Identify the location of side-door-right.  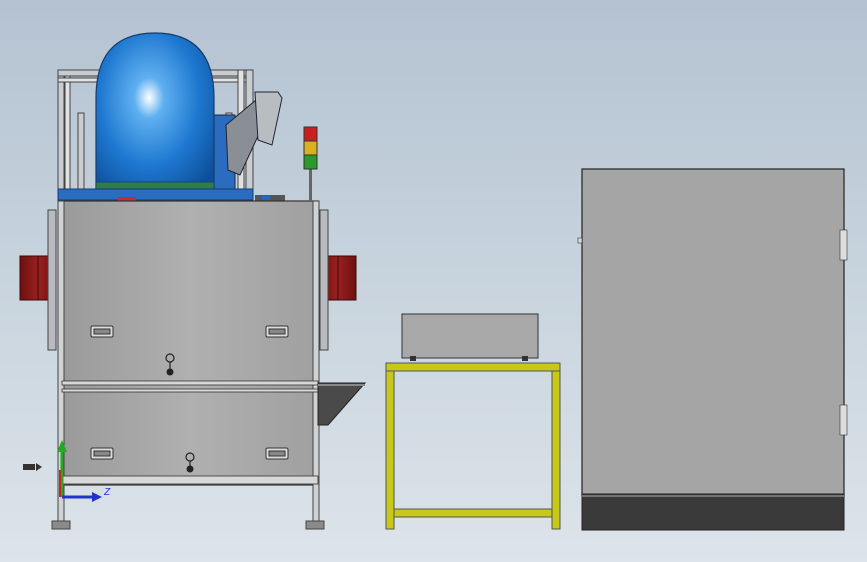
(338, 280).